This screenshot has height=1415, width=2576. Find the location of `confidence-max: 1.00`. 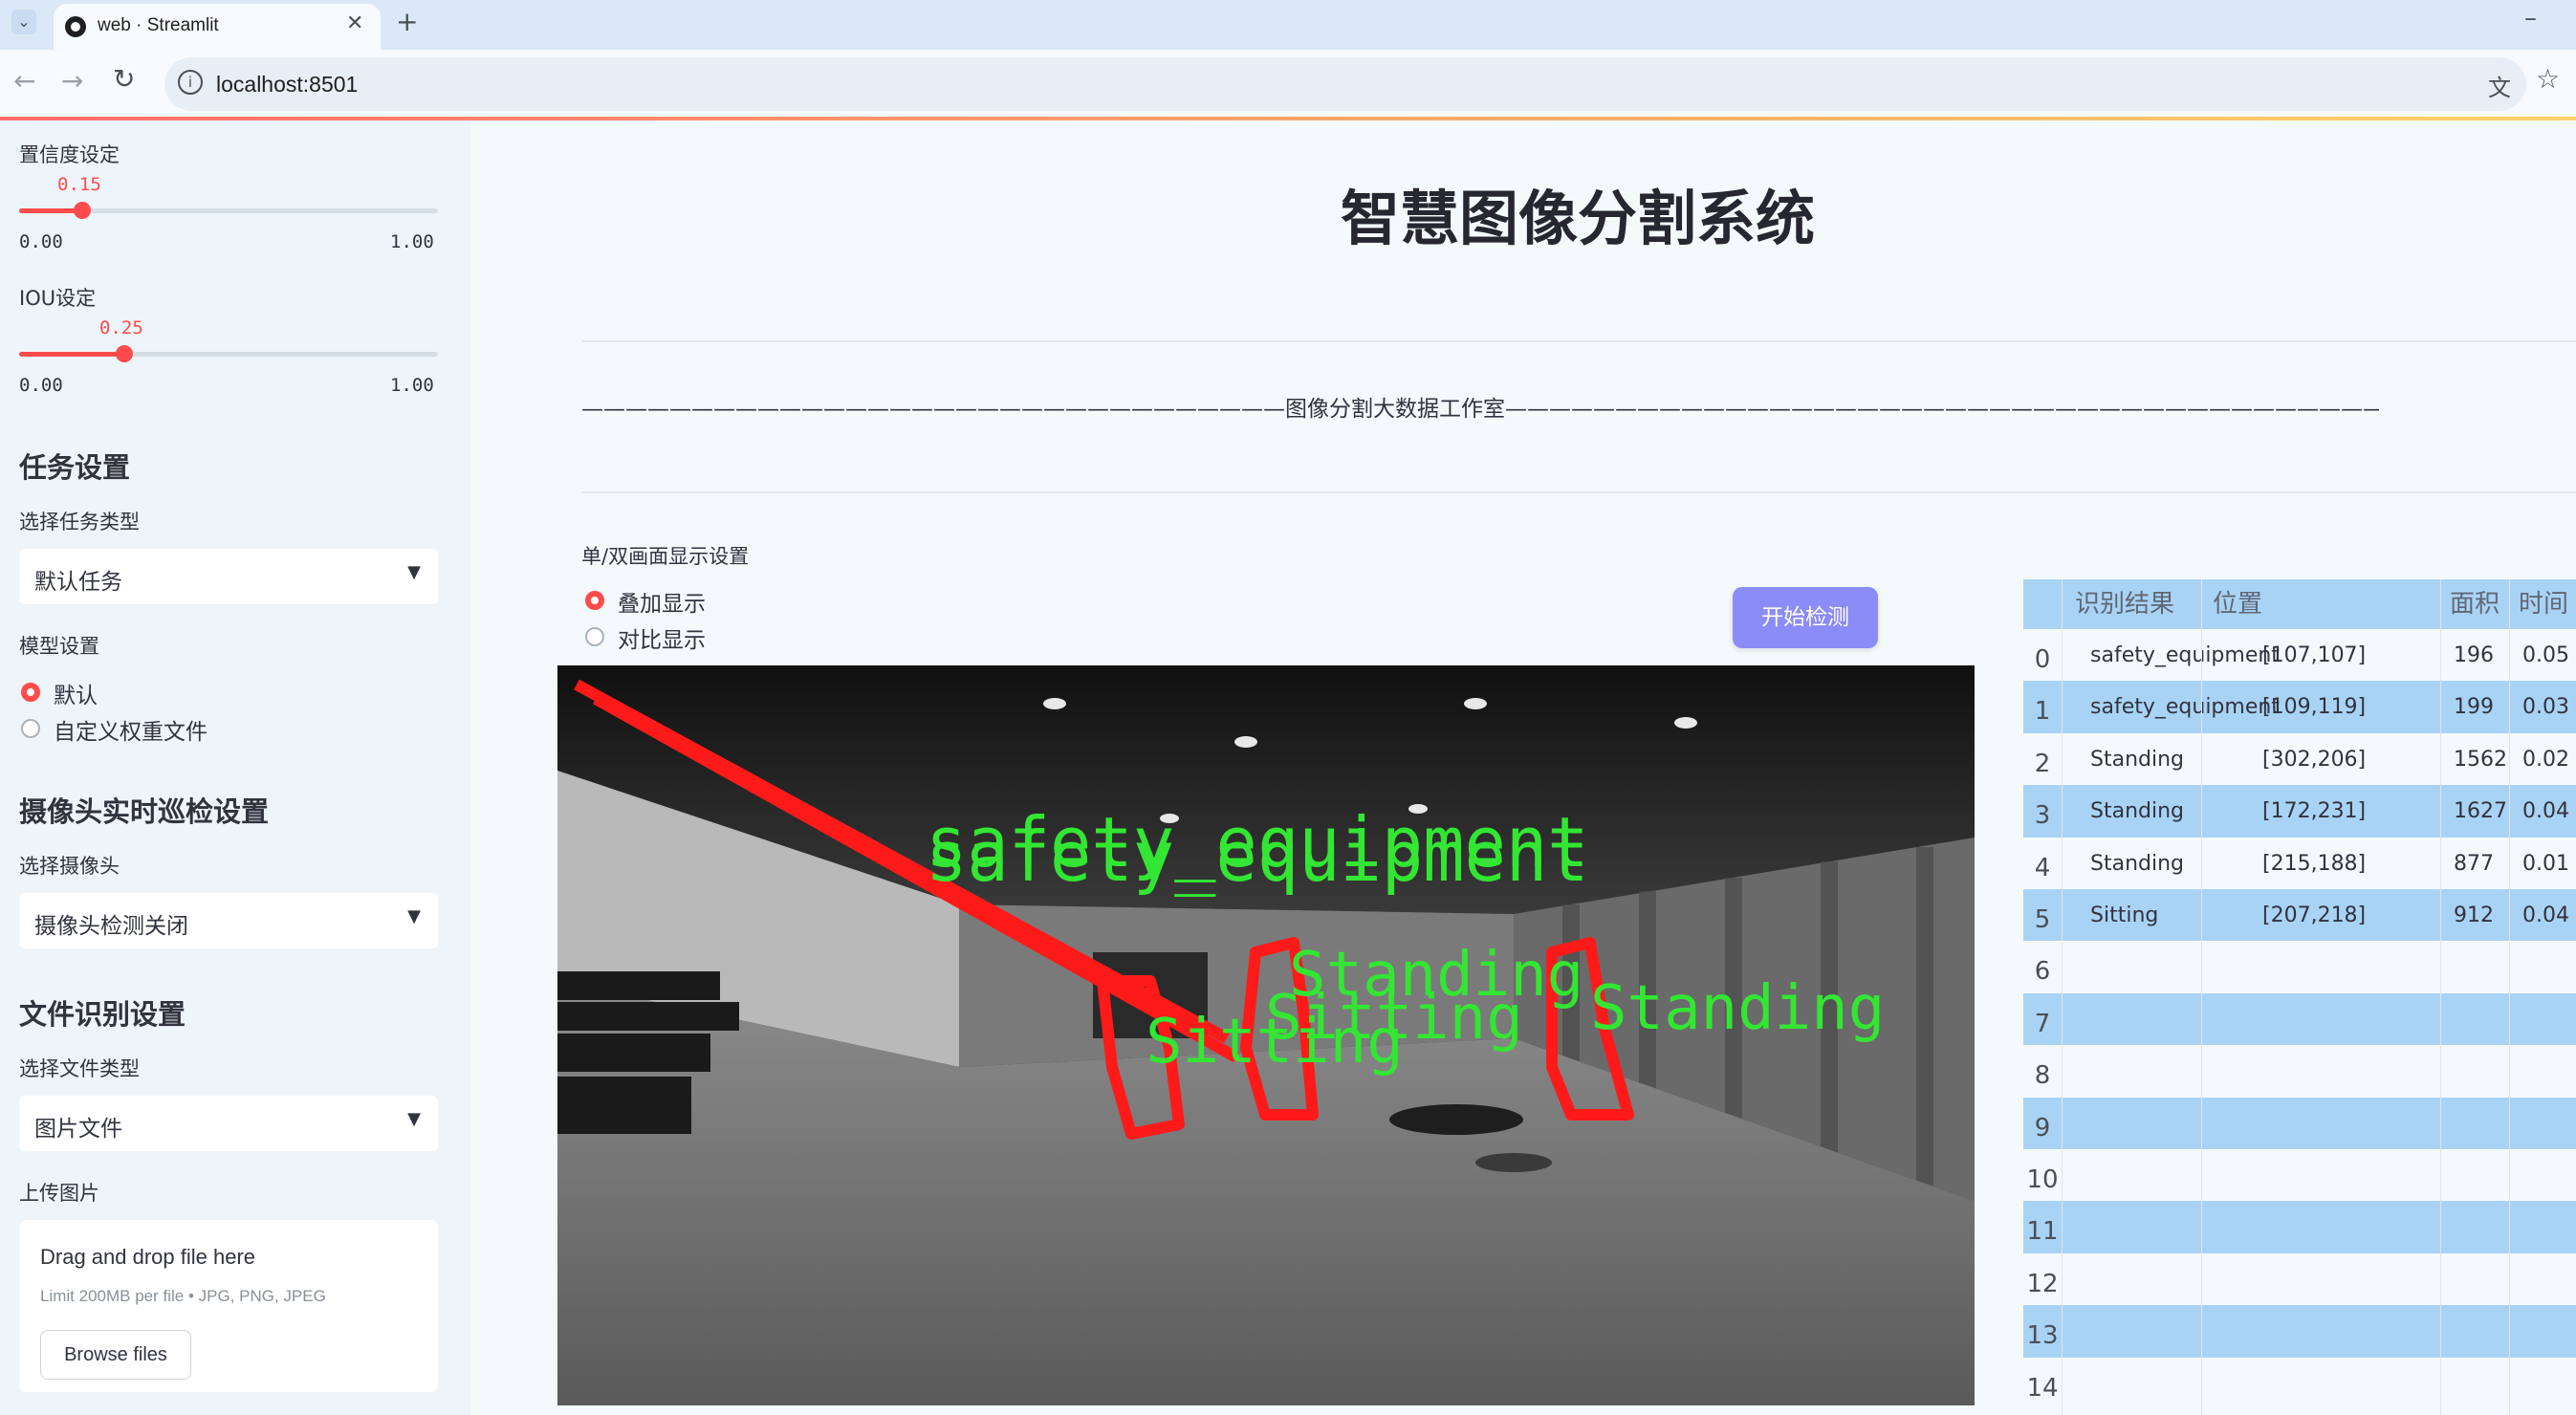

confidence-max: 1.00 is located at coordinates (412, 242).